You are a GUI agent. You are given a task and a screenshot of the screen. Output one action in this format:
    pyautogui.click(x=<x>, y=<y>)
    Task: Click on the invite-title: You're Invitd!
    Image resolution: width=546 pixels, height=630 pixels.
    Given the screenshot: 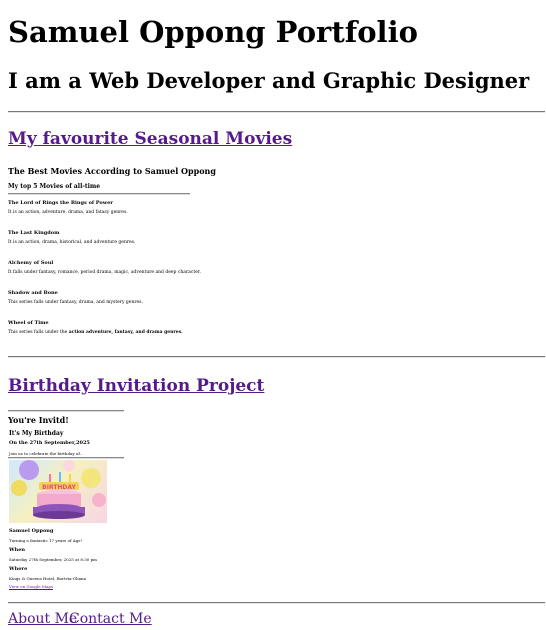 What is the action you would take?
    pyautogui.click(x=38, y=420)
    